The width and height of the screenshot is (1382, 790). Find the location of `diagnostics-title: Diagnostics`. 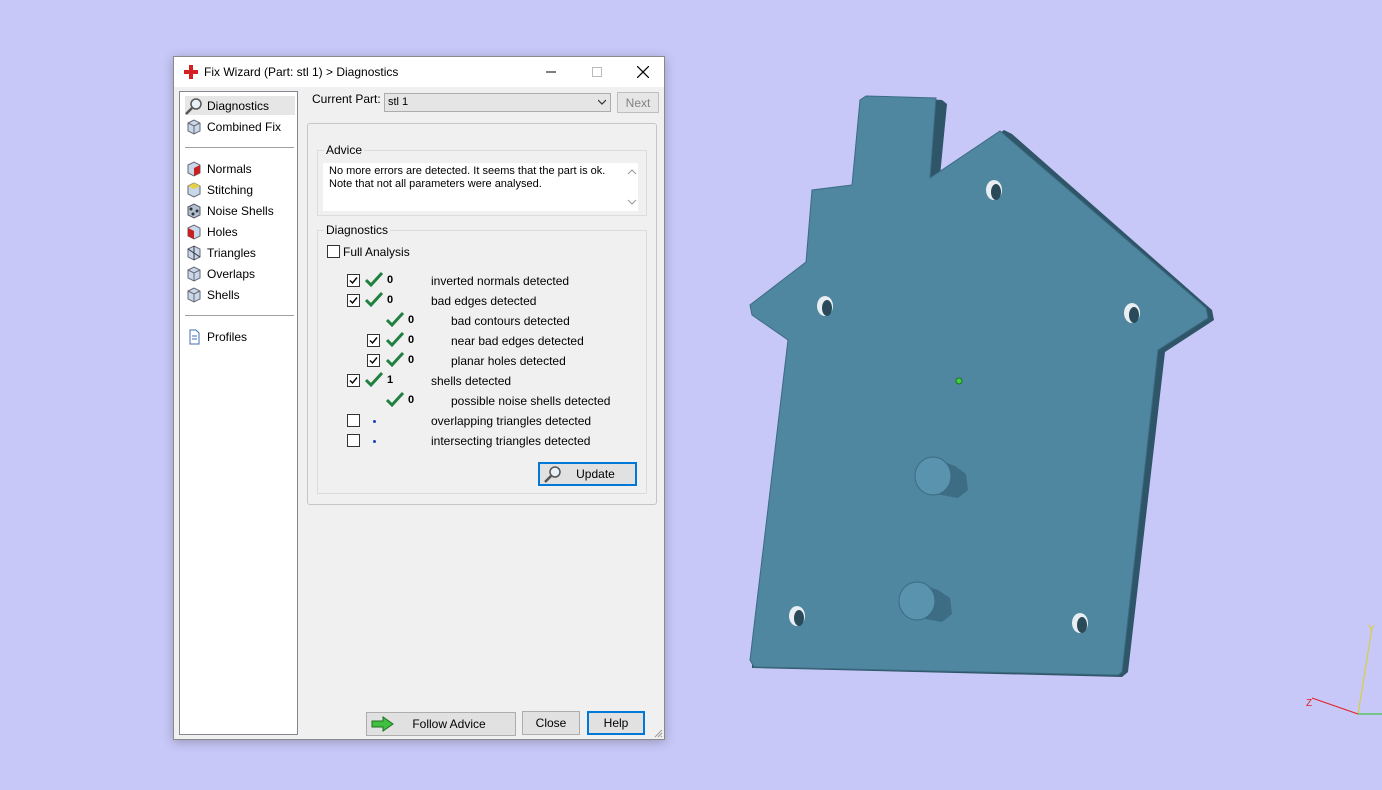

diagnostics-title: Diagnostics is located at coordinates (357, 230).